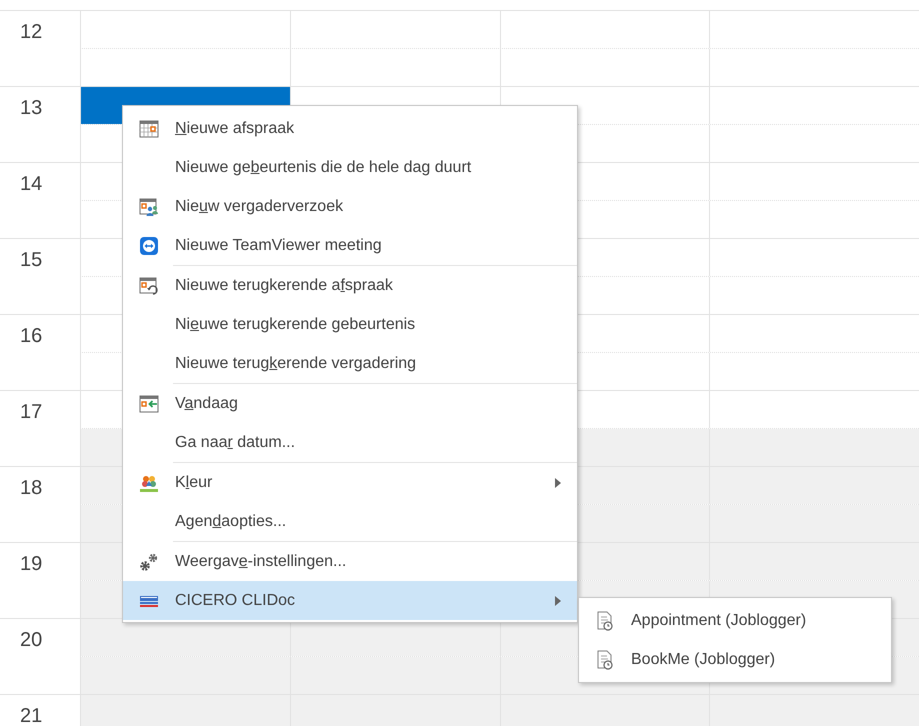 The image size is (919, 726). What do you see at coordinates (31, 640) in the screenshot?
I see `hour-label: 20` at bounding box center [31, 640].